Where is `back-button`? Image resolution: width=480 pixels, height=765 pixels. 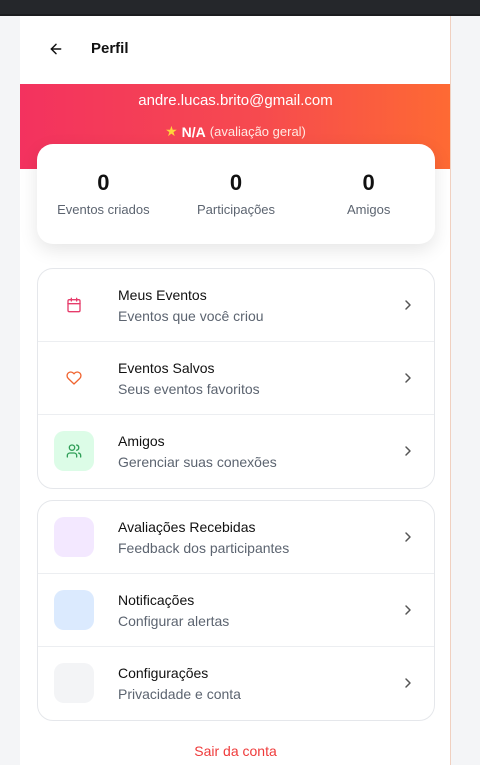
back-button is located at coordinates (56, 49).